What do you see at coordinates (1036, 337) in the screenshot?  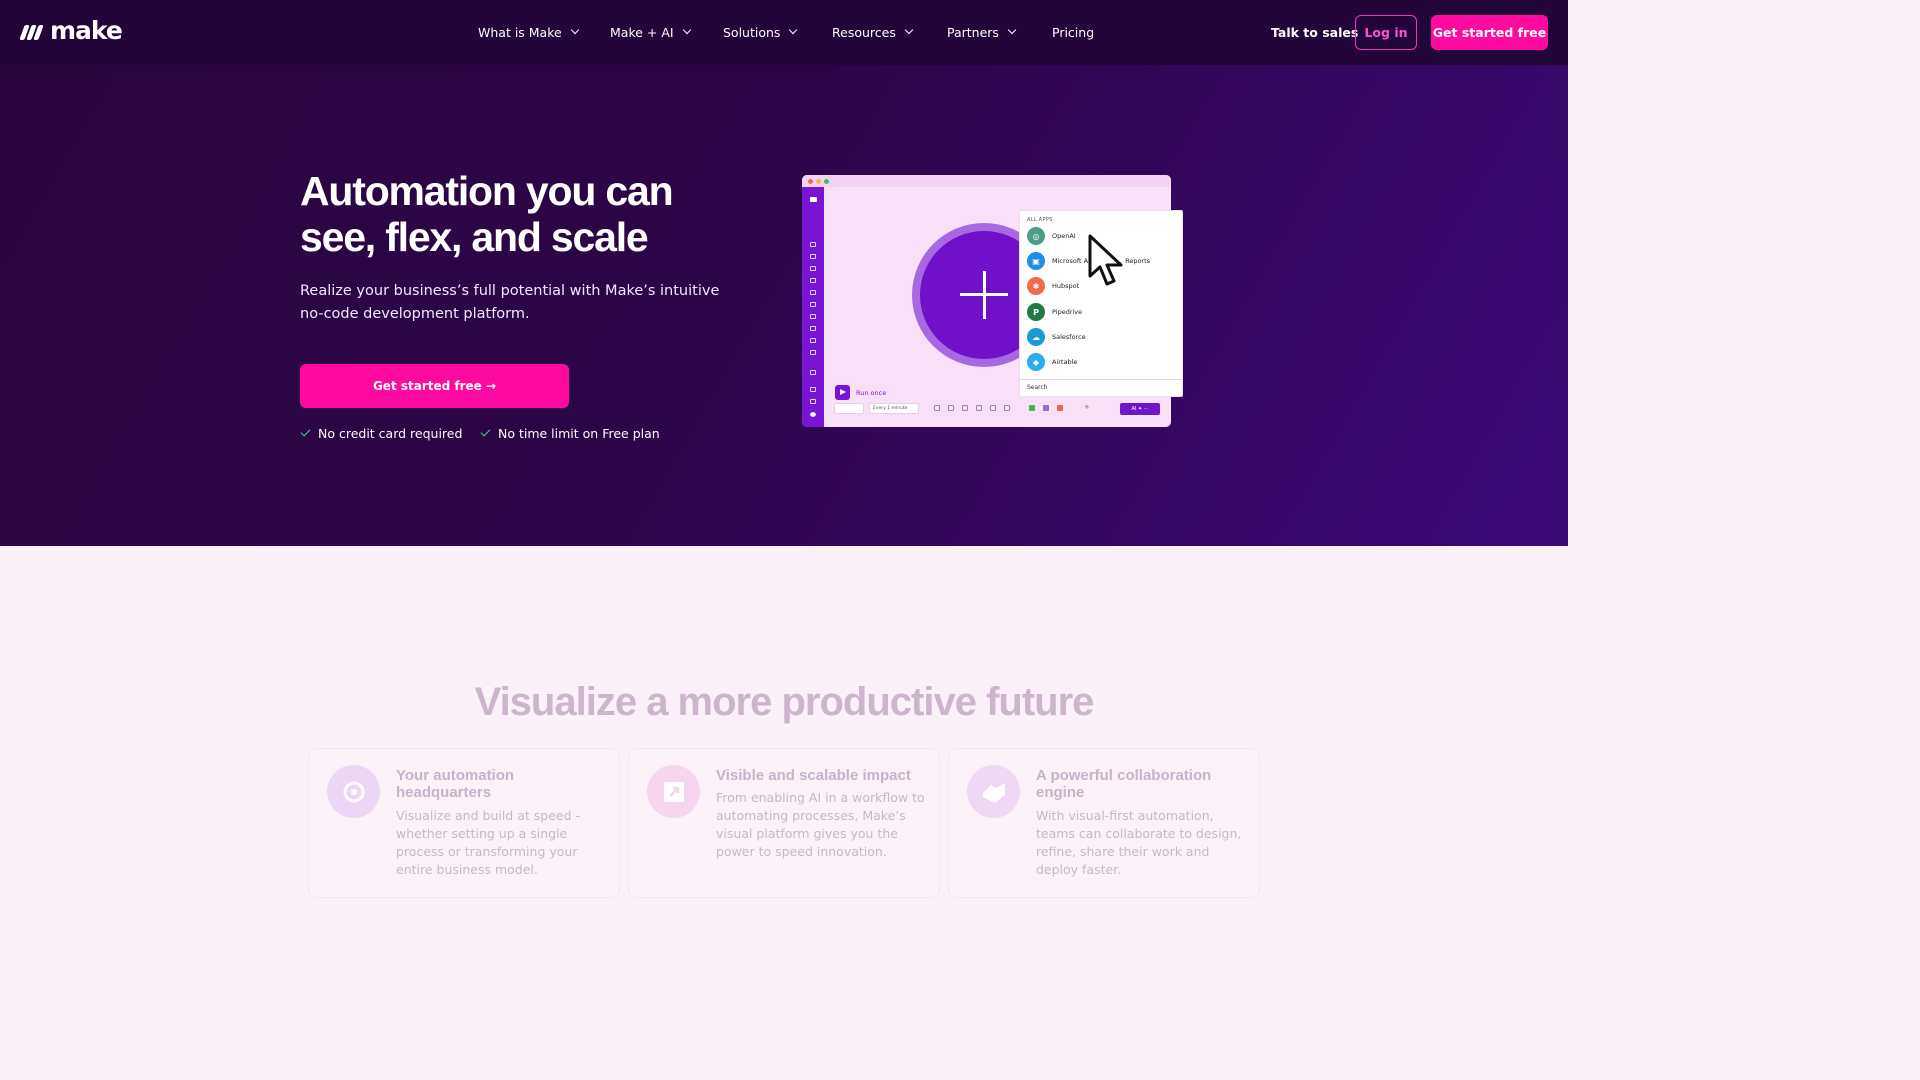 I see `salesforce-icon: ☁` at bounding box center [1036, 337].